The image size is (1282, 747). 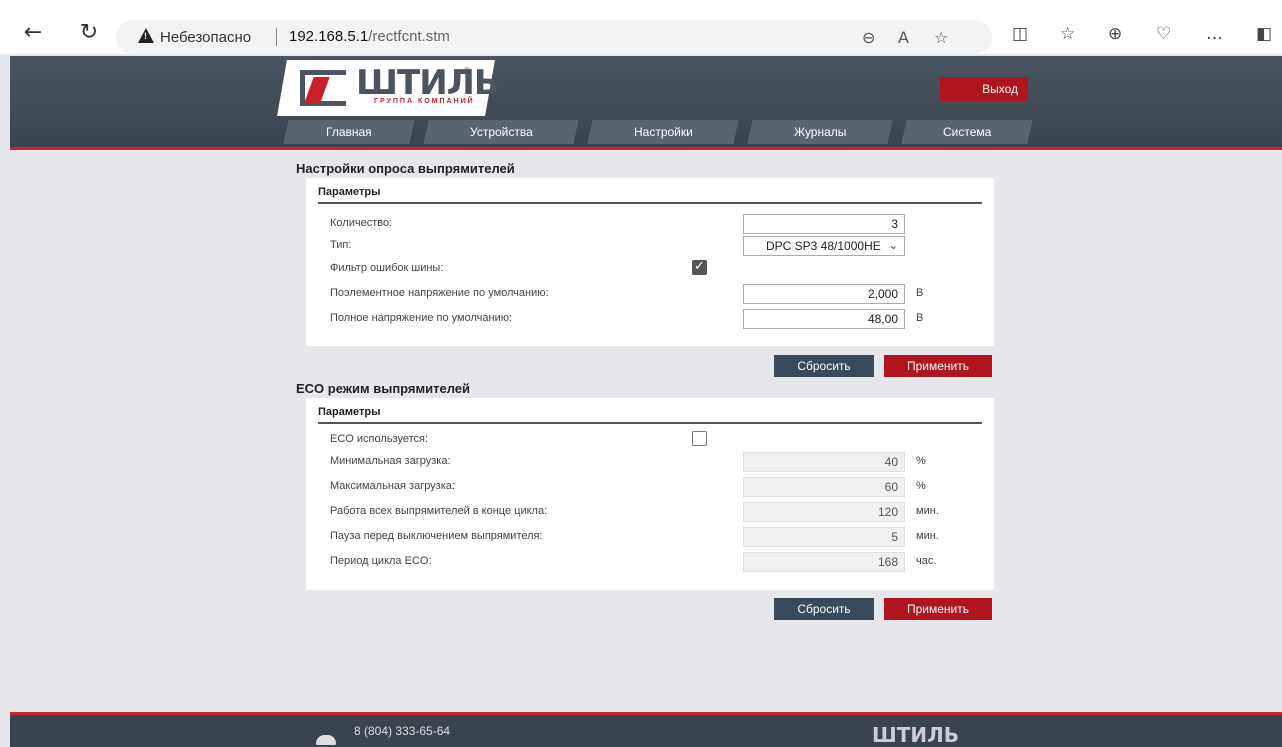 I want to click on logo: ШТИЛЬ ® ГРУППА КОМПАНИЙ, so click(x=388, y=88).